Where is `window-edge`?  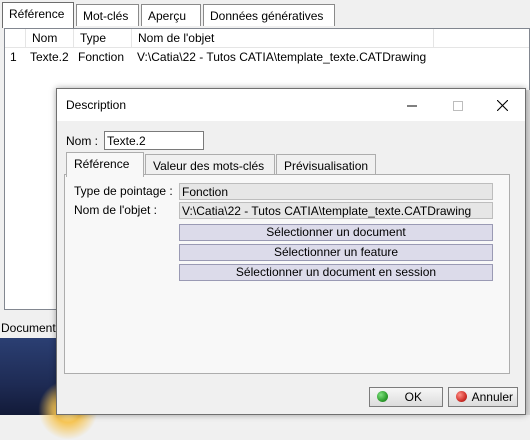
window-edge is located at coordinates (528, 252).